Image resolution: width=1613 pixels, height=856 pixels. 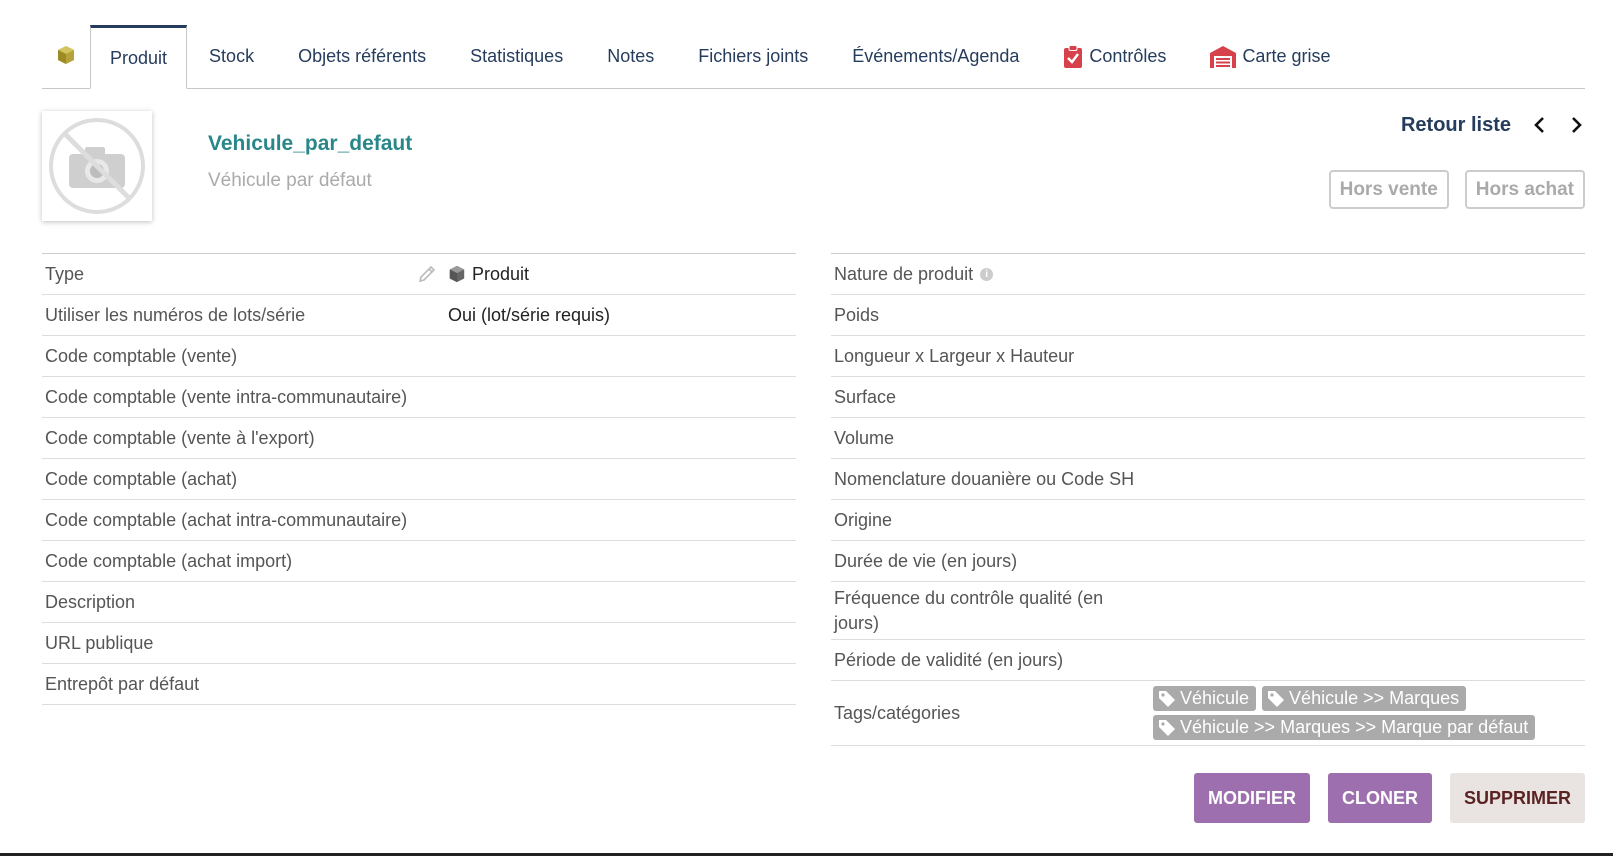 I want to click on record-navigation: Retour liste, so click(x=1492, y=125).